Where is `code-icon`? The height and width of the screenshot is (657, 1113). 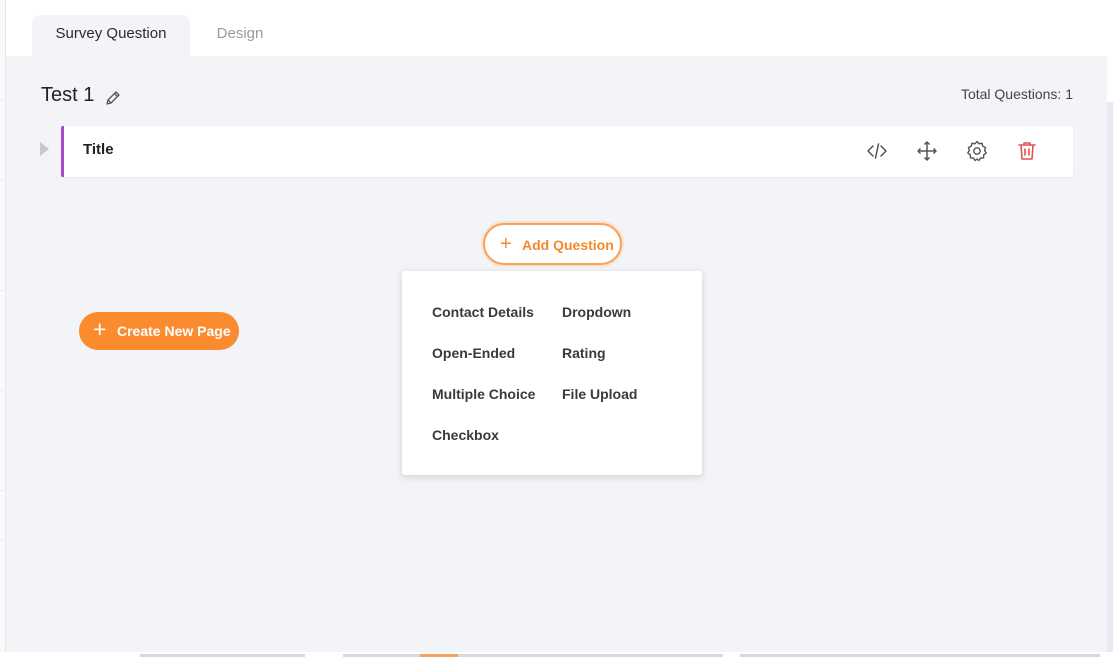 code-icon is located at coordinates (877, 151).